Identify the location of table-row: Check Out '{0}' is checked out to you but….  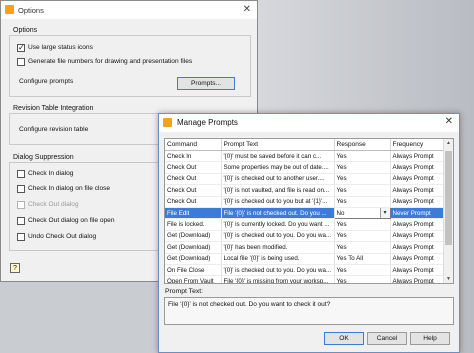
(306, 202).